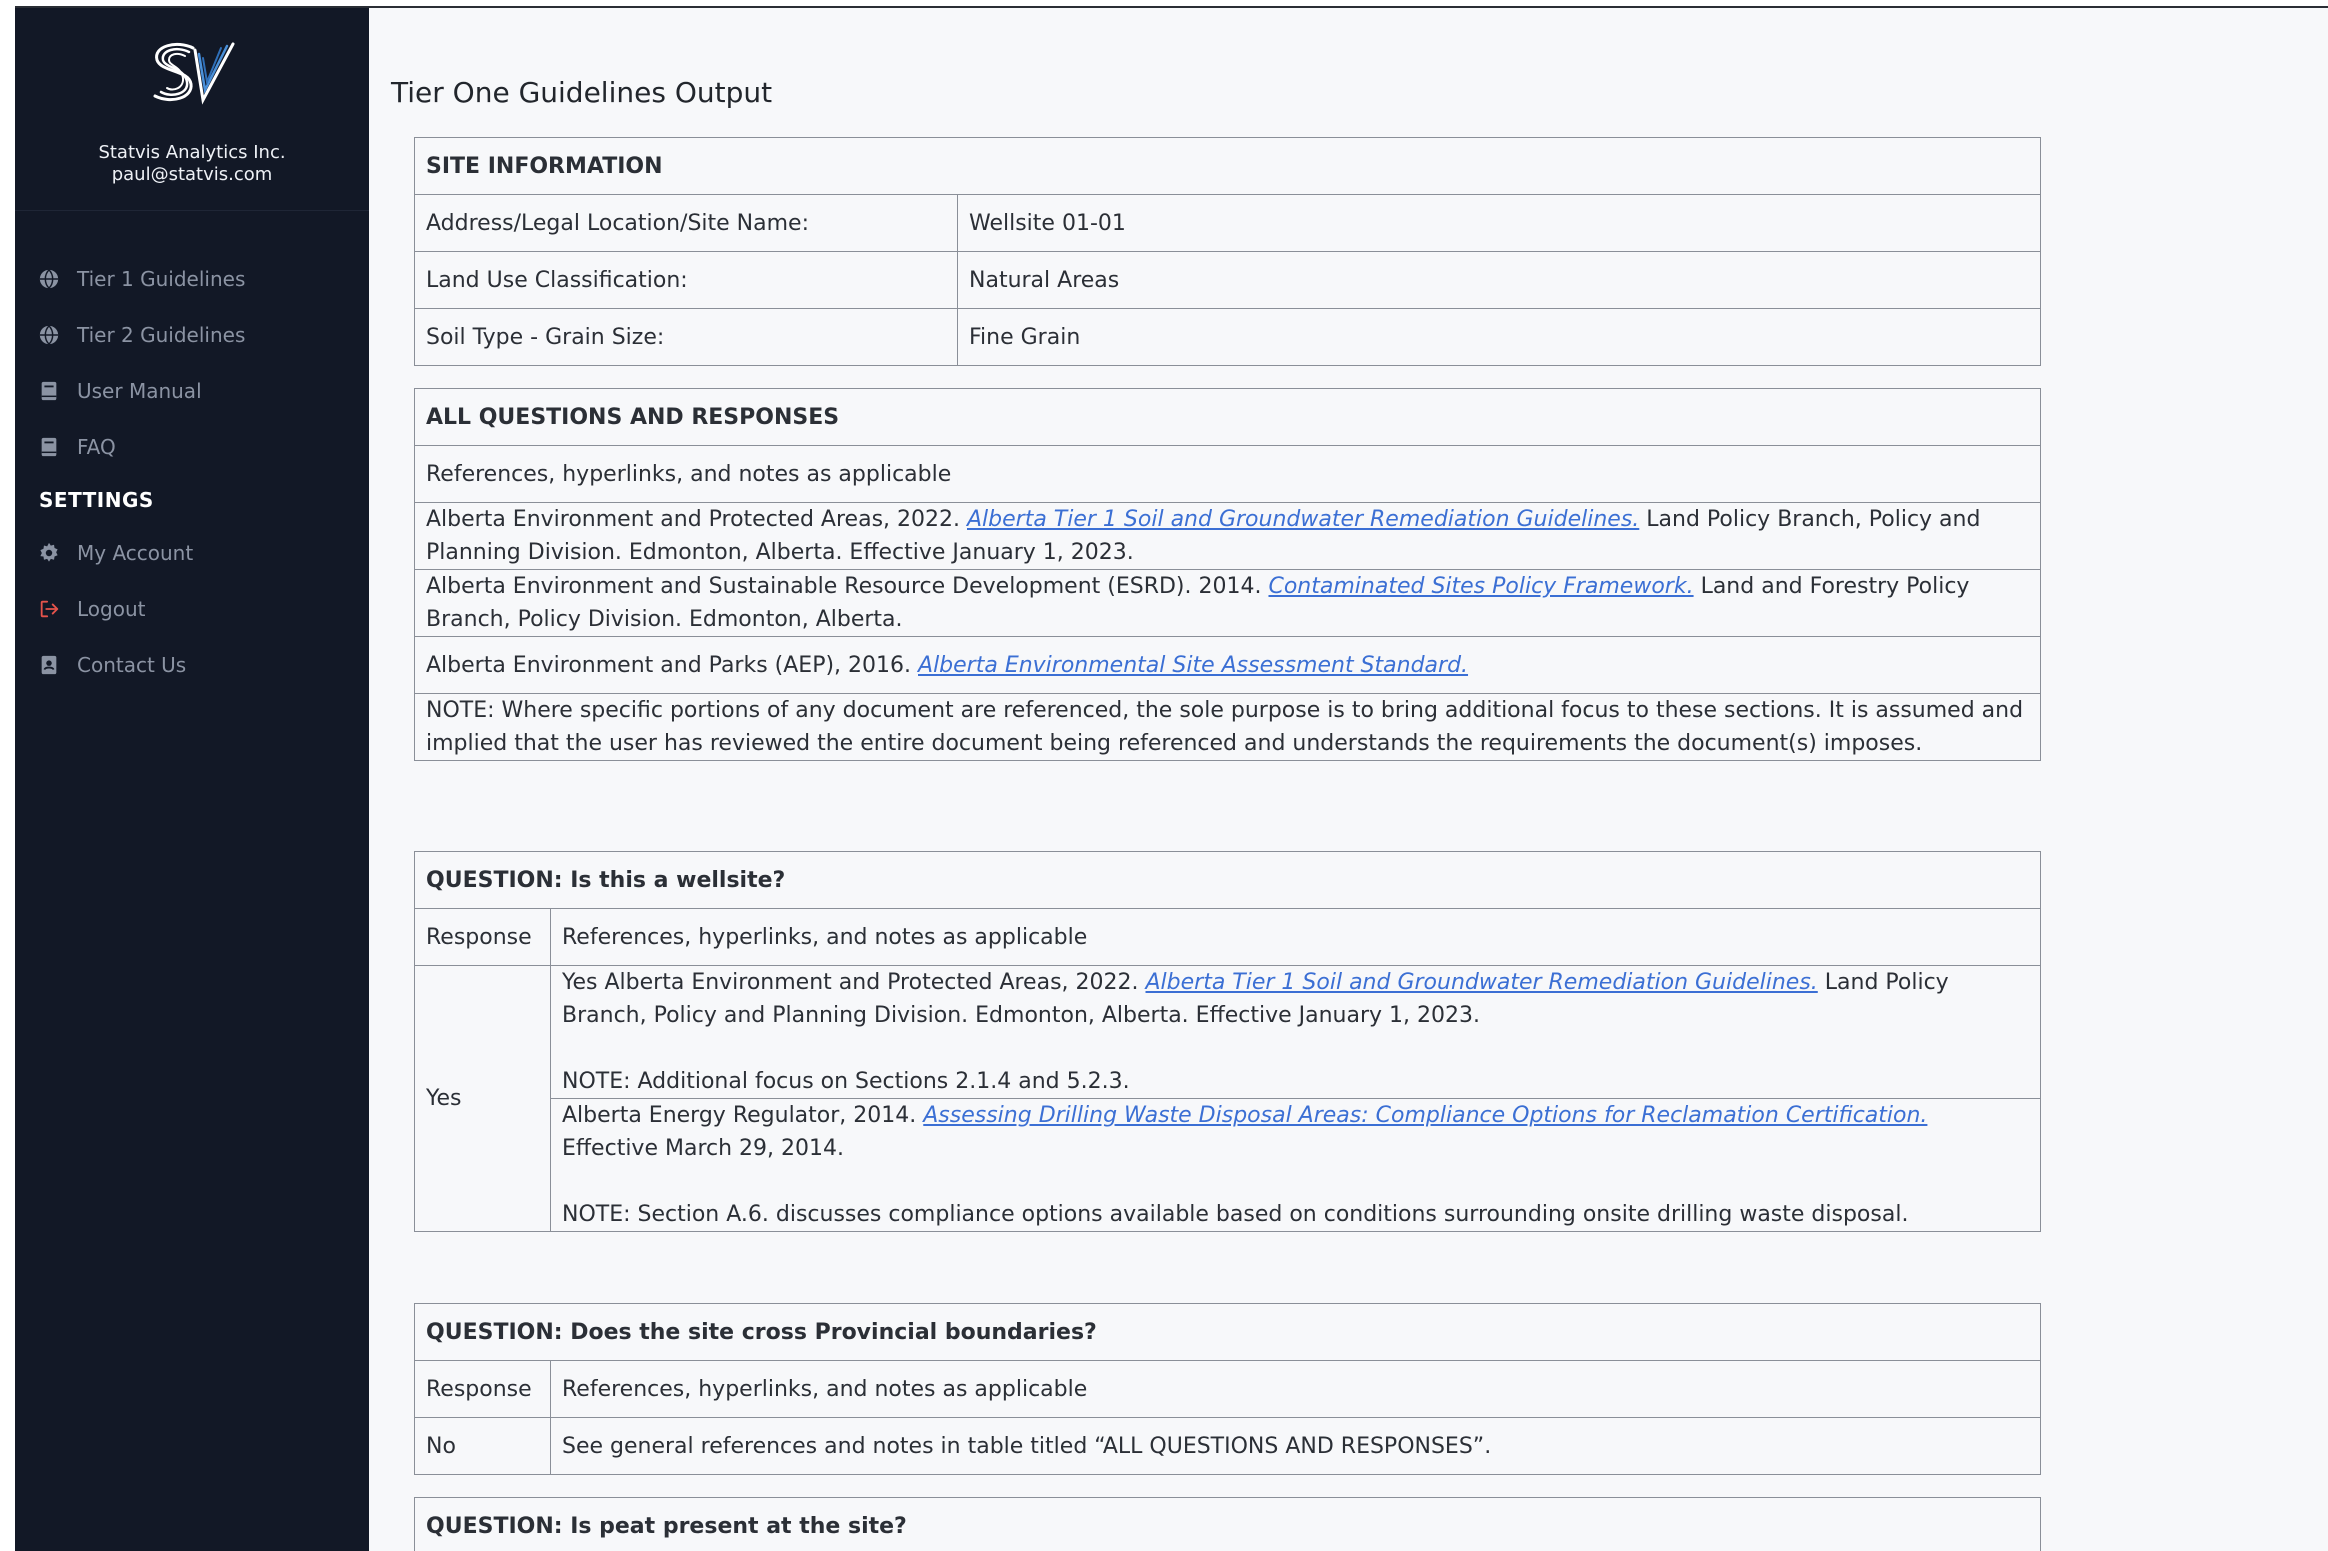 This screenshot has width=2328, height=1551. What do you see at coordinates (96, 500) in the screenshot?
I see `settings-section-label: SETTINGS` at bounding box center [96, 500].